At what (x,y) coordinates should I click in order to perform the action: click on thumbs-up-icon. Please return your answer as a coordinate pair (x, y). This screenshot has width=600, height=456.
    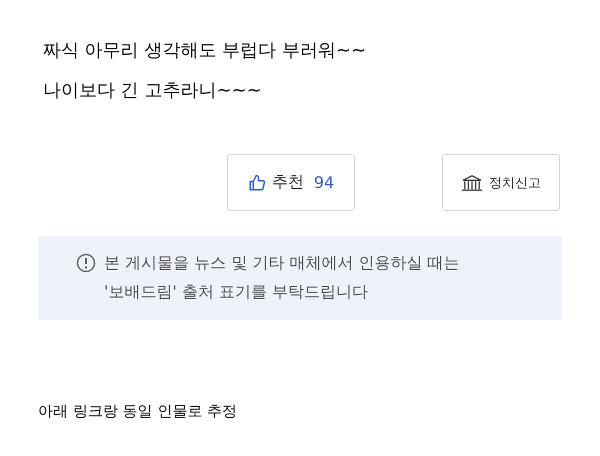
    Looking at the image, I should click on (257, 183).